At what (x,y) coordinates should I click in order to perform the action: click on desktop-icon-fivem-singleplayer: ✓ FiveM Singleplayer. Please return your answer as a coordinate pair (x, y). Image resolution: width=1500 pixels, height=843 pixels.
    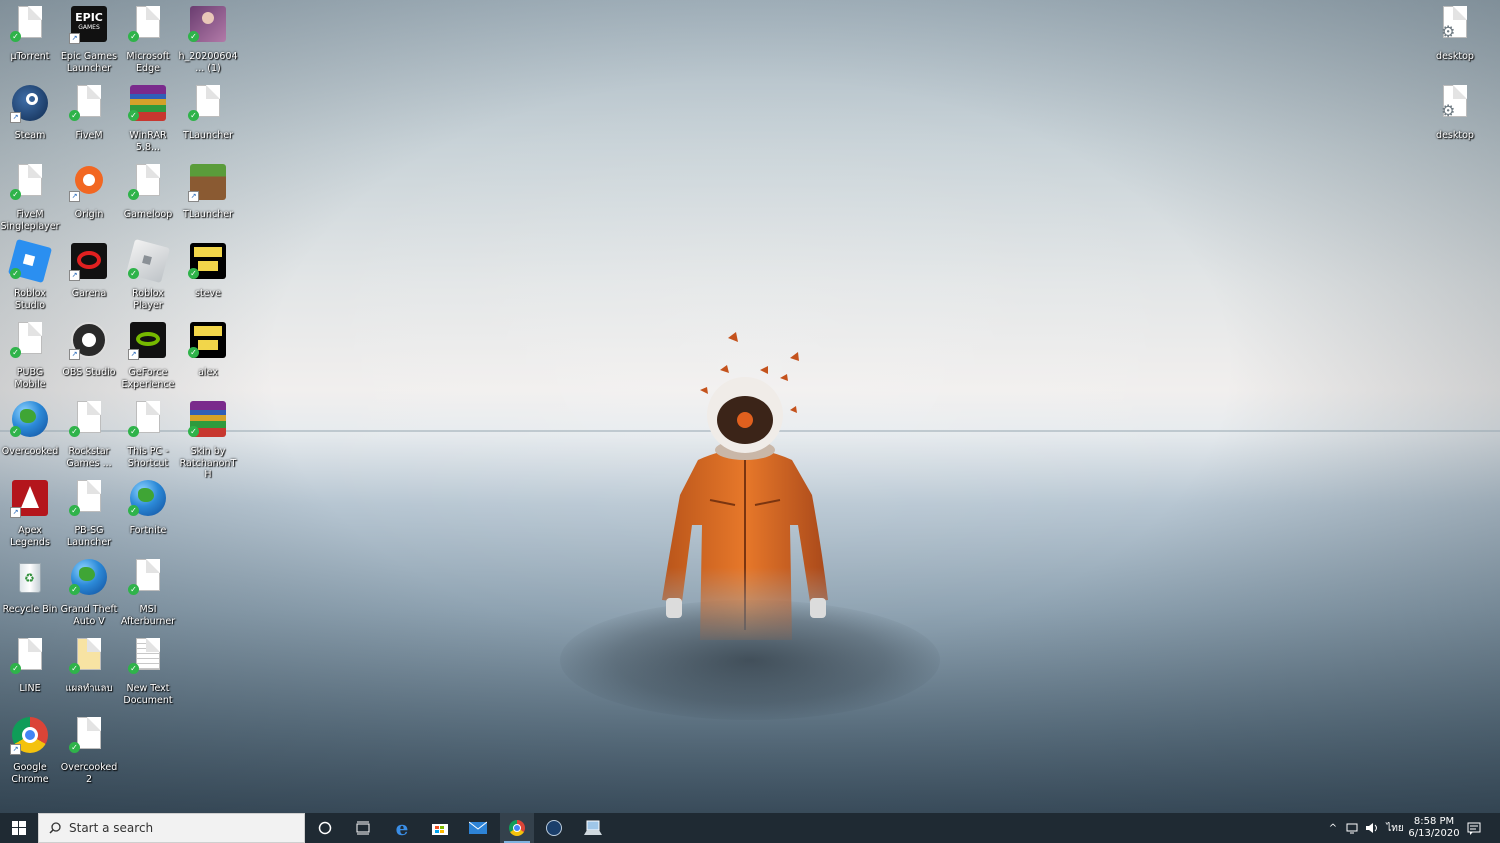
    Looking at the image, I should click on (30, 196).